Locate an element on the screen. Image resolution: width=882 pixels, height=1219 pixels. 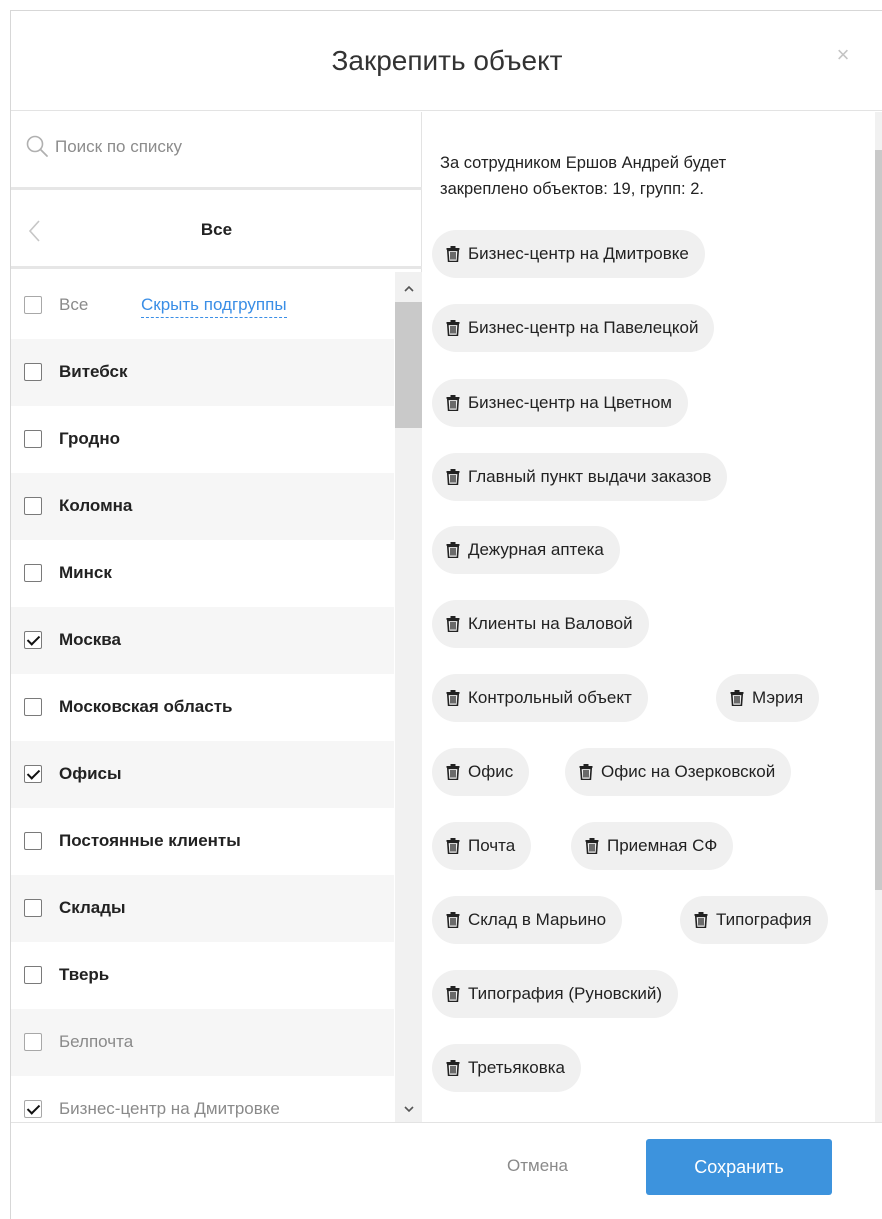
selected-object-chip: Бизнес-центр на Павелецкой is located at coordinates (573, 328).